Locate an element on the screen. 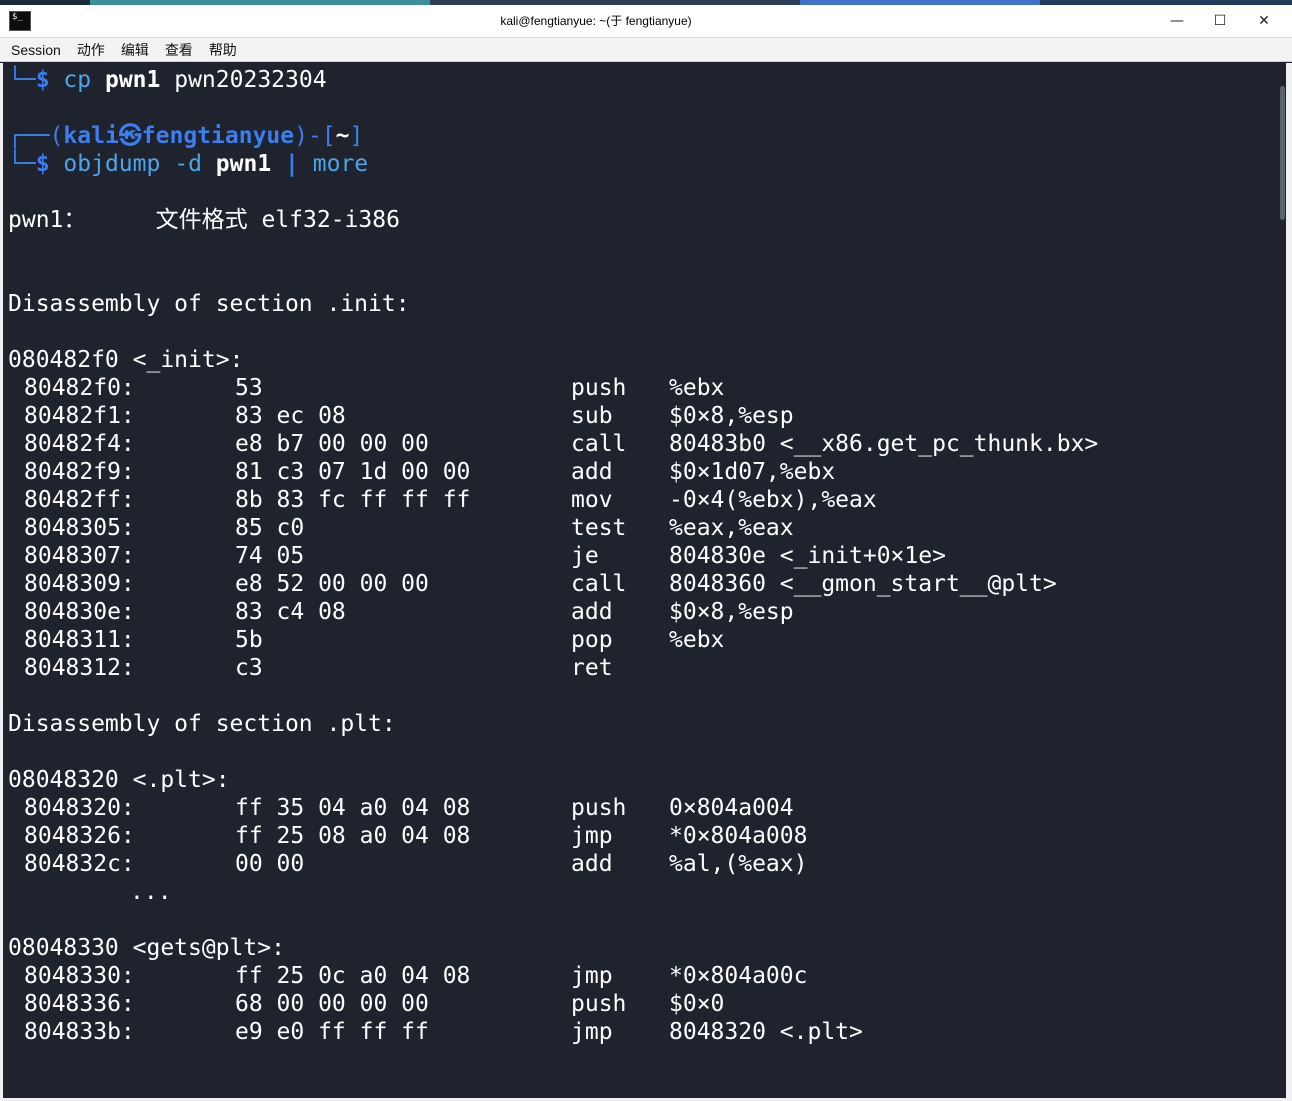 The image size is (1292, 1101). disasm-mnemonic: je is located at coordinates (585, 556).